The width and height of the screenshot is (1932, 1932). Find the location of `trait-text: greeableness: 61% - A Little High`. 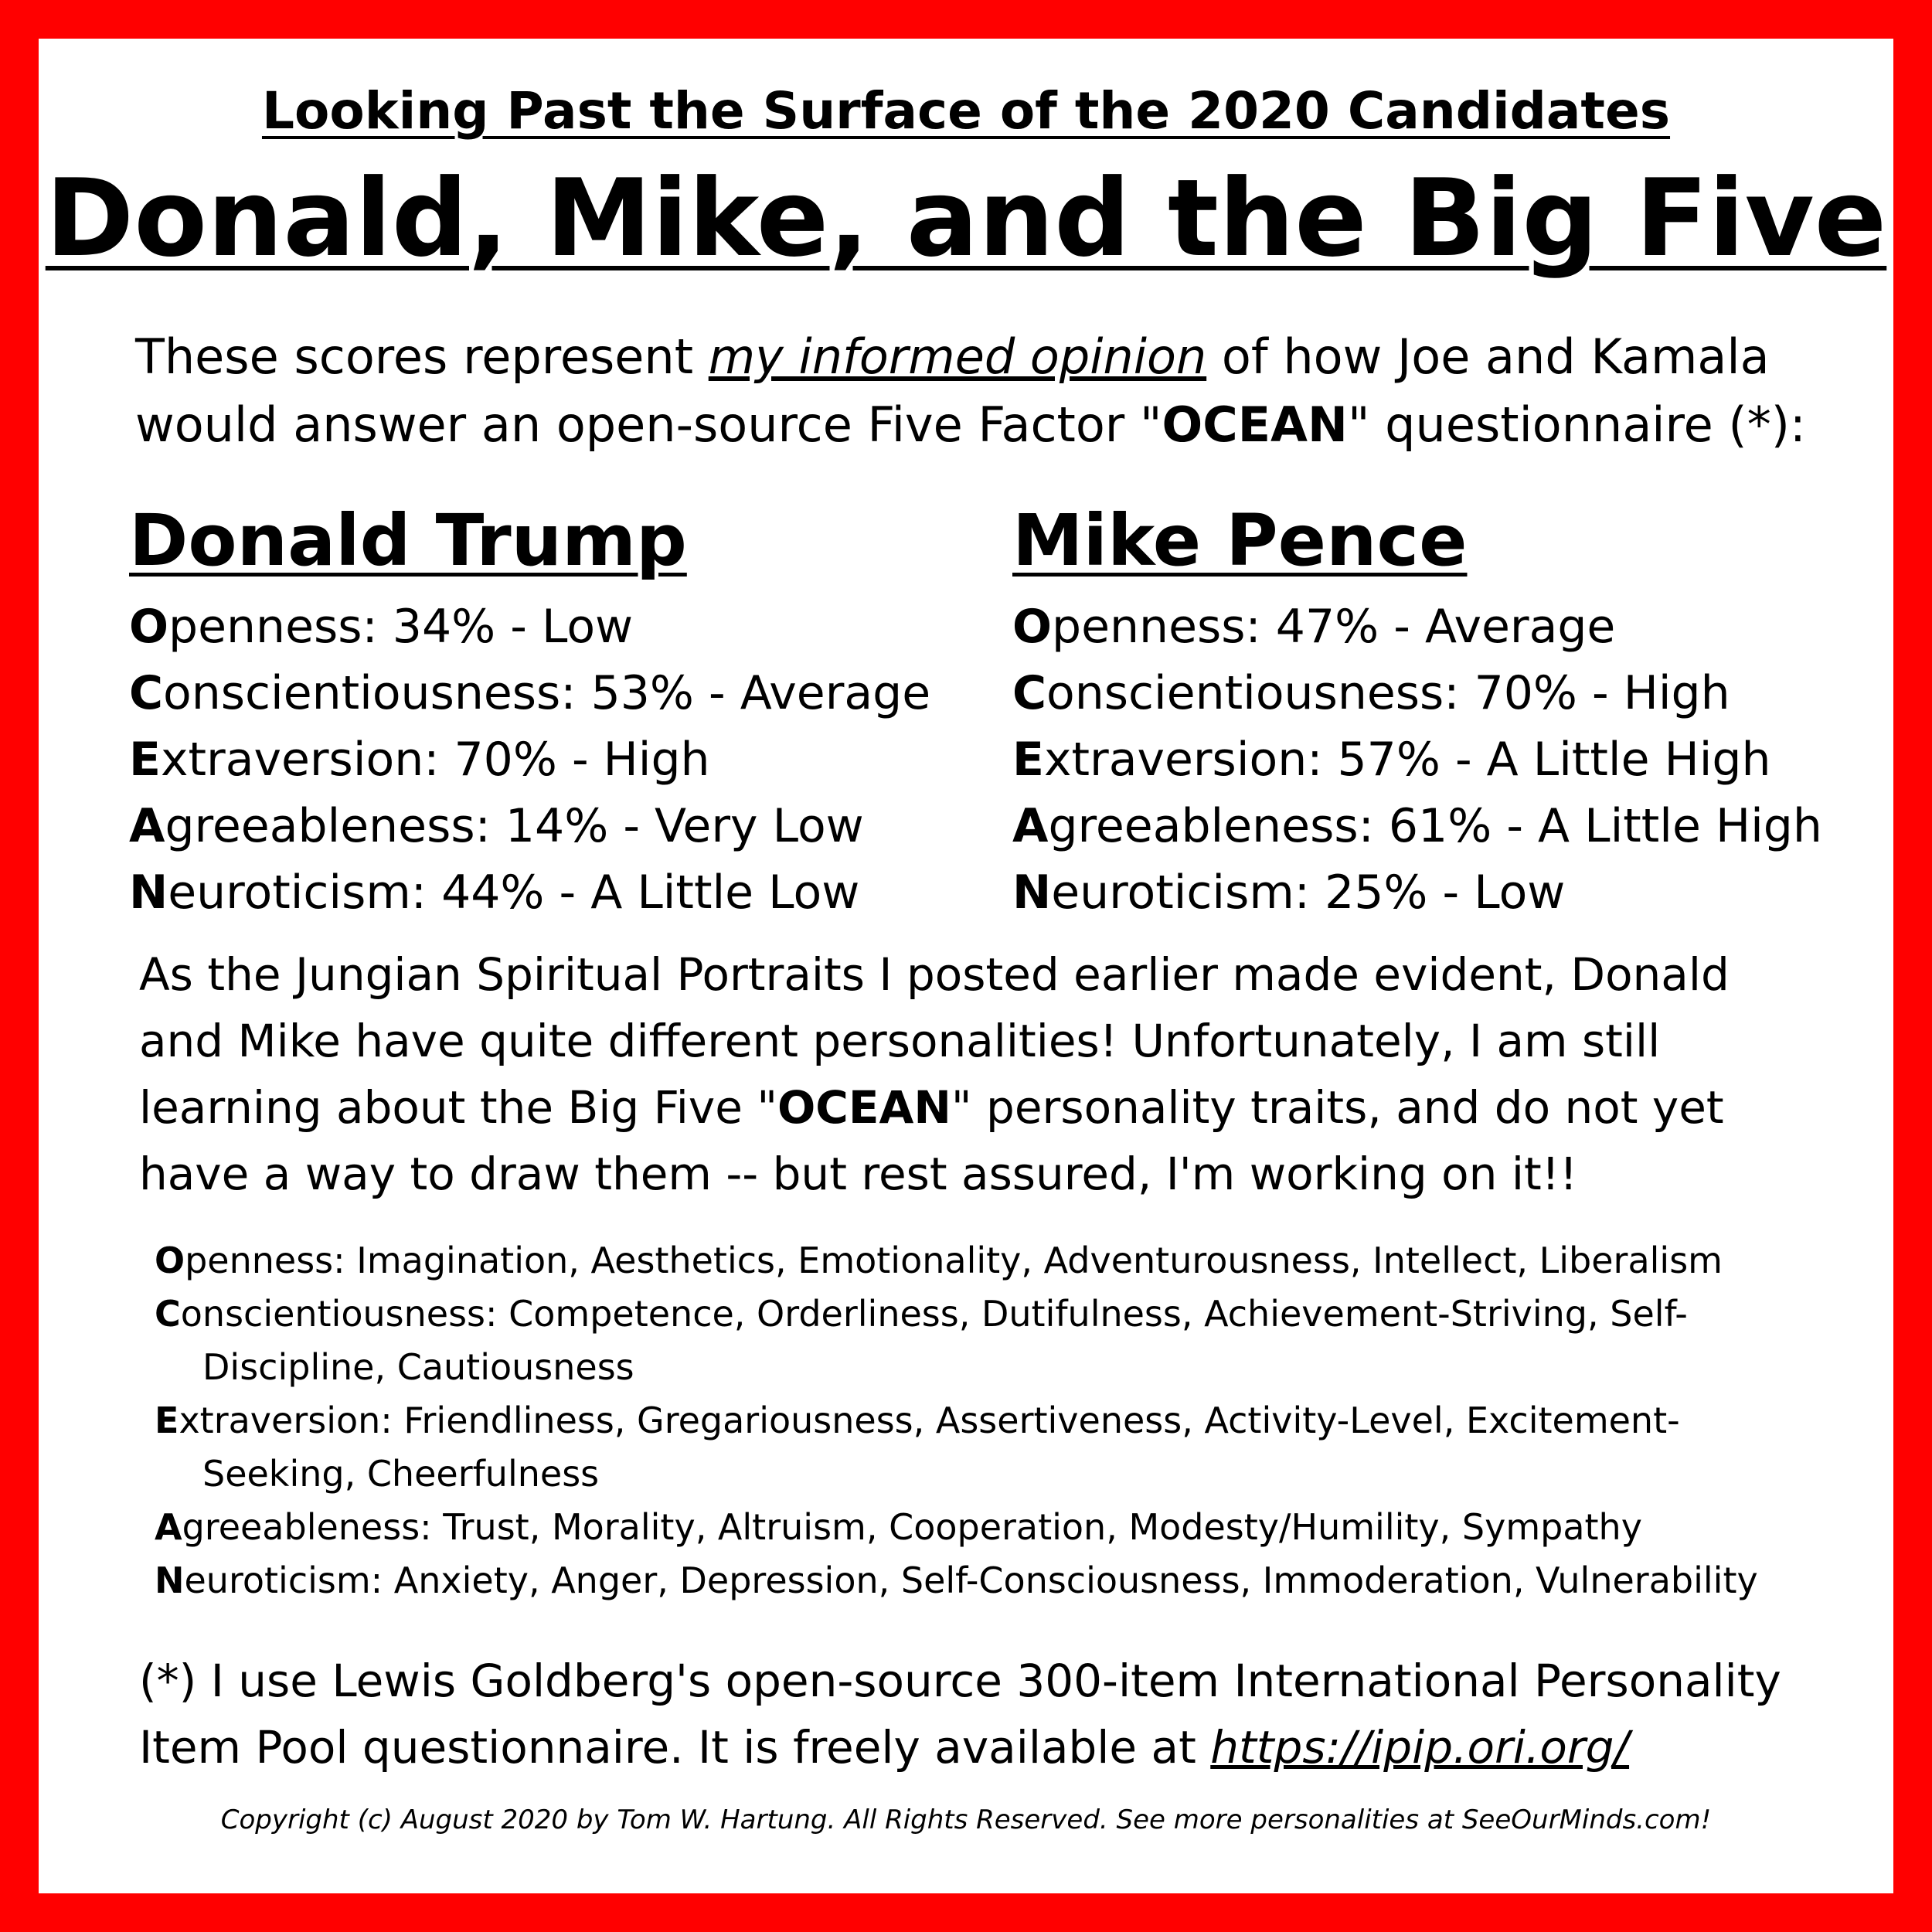

trait-text: greeableness: 61% - A Little High is located at coordinates (1435, 826).